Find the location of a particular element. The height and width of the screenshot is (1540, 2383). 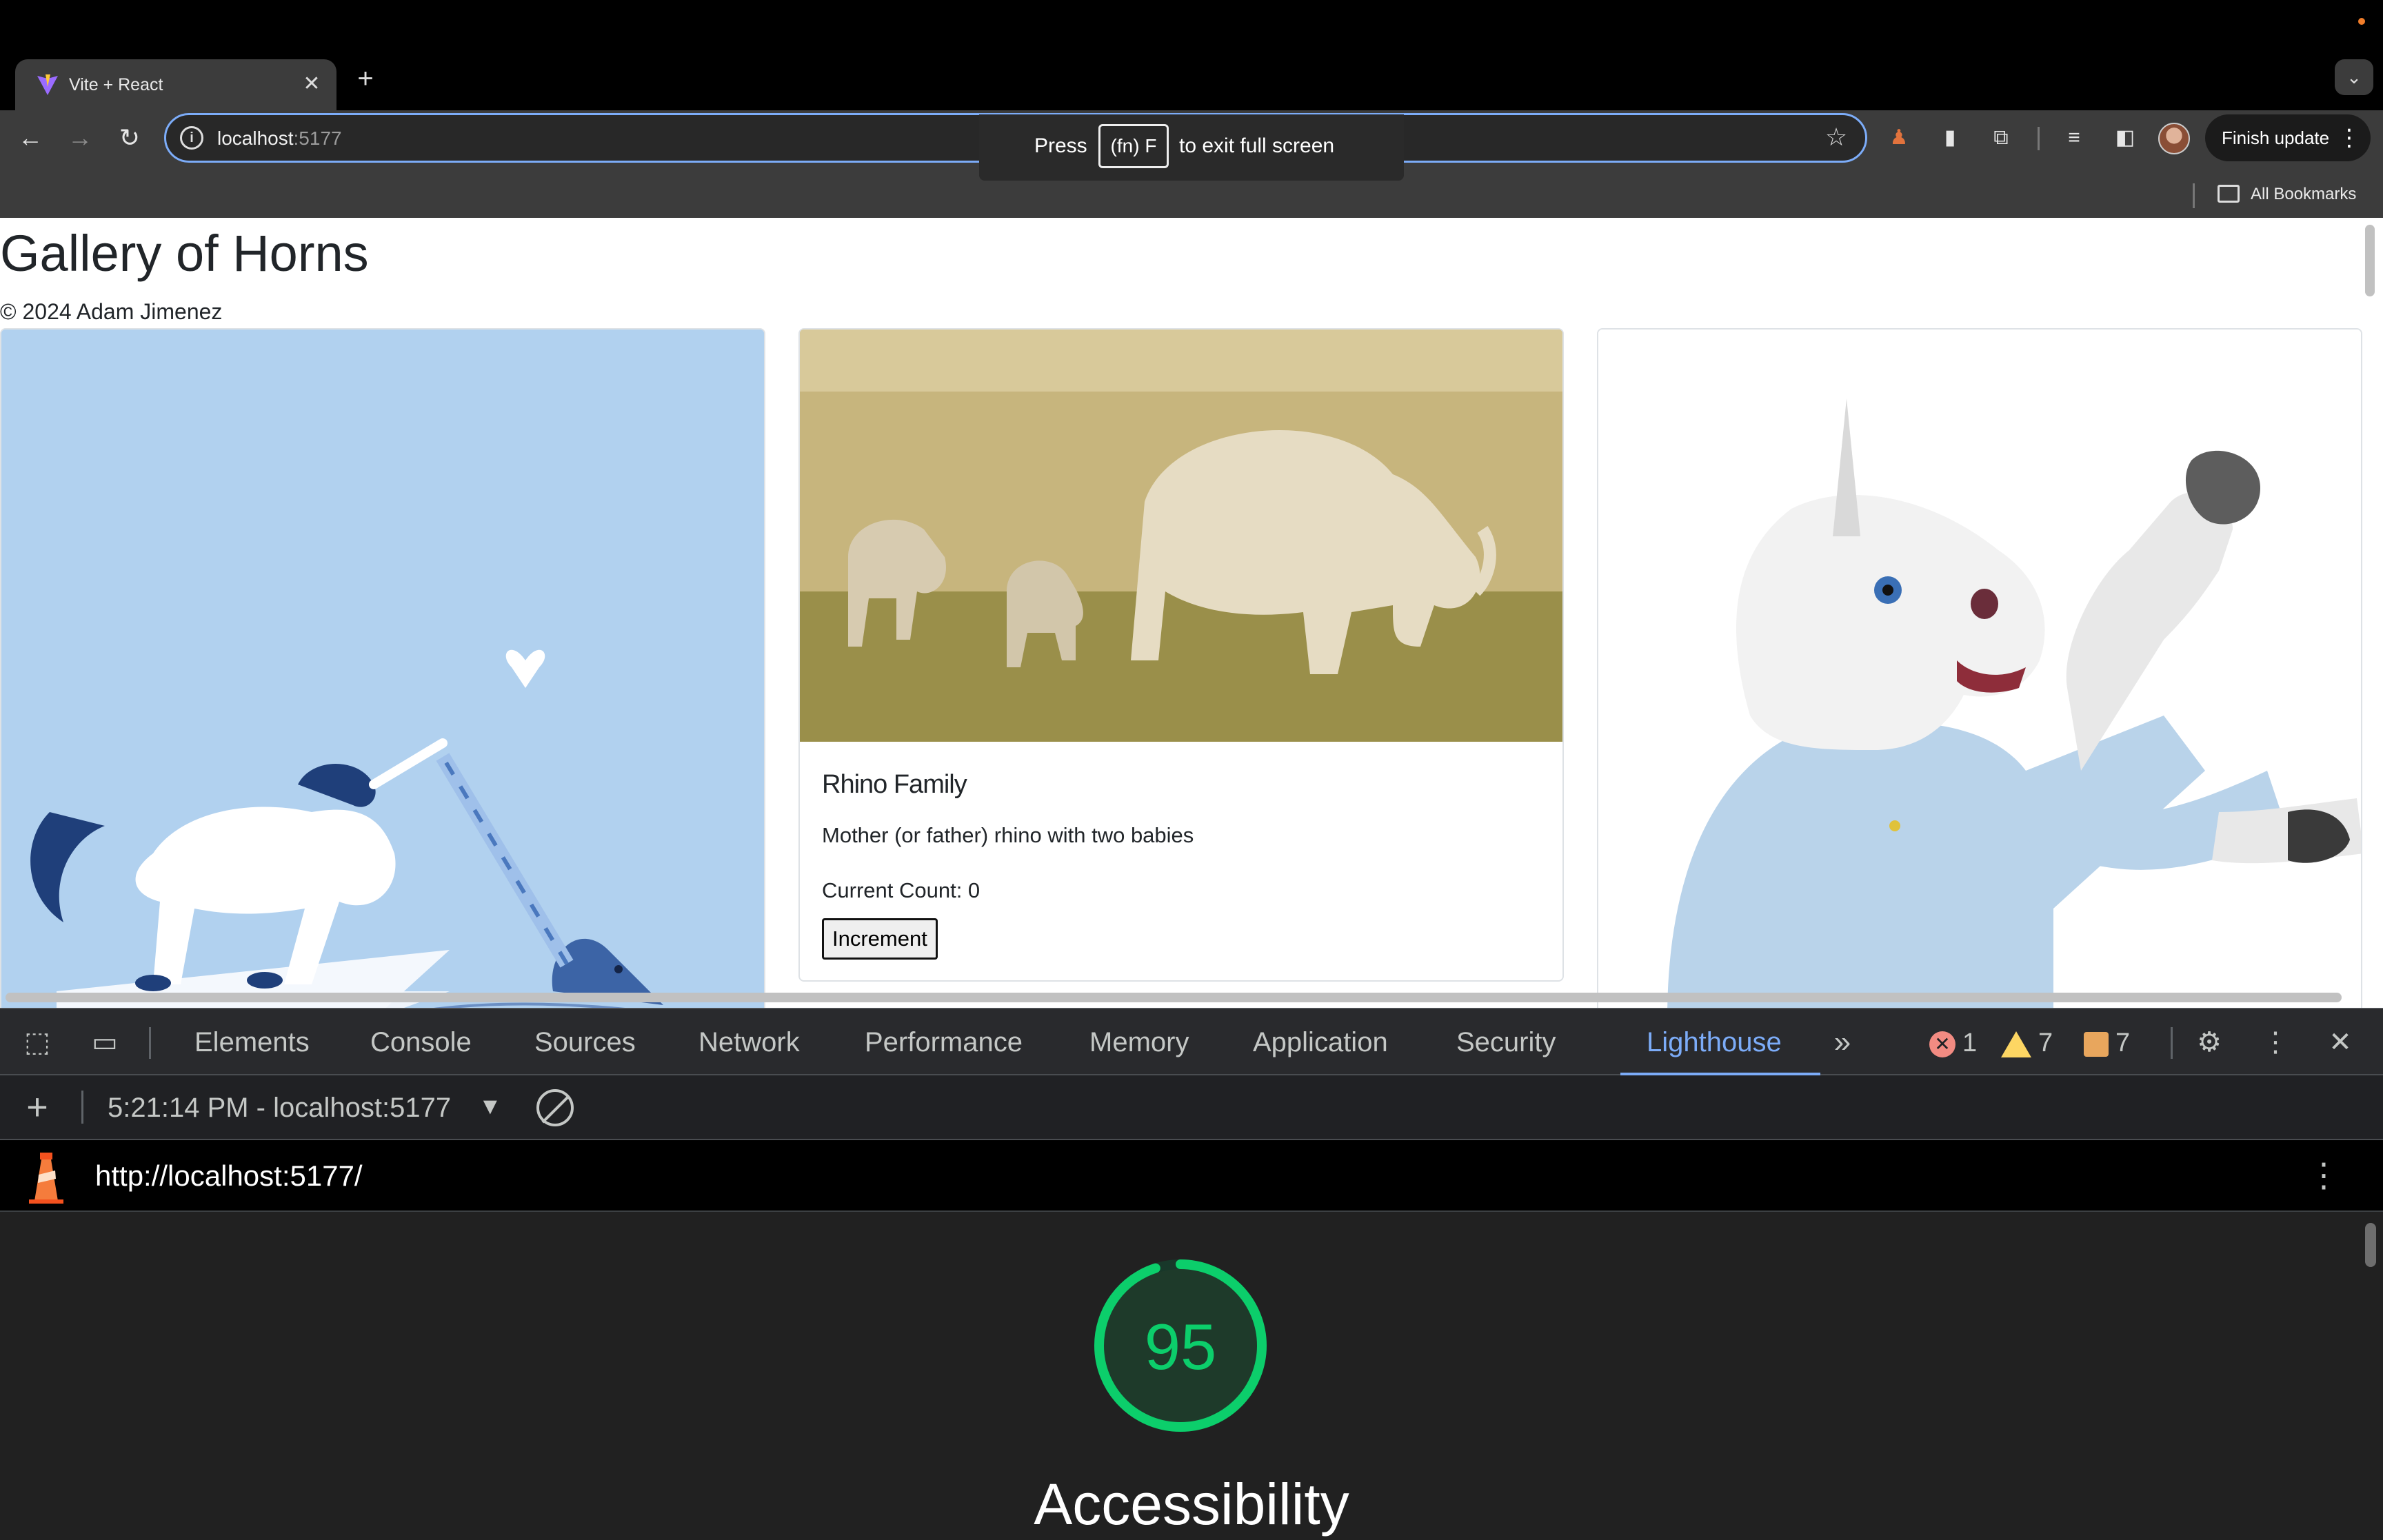

url-host: localhost is located at coordinates (255, 138).